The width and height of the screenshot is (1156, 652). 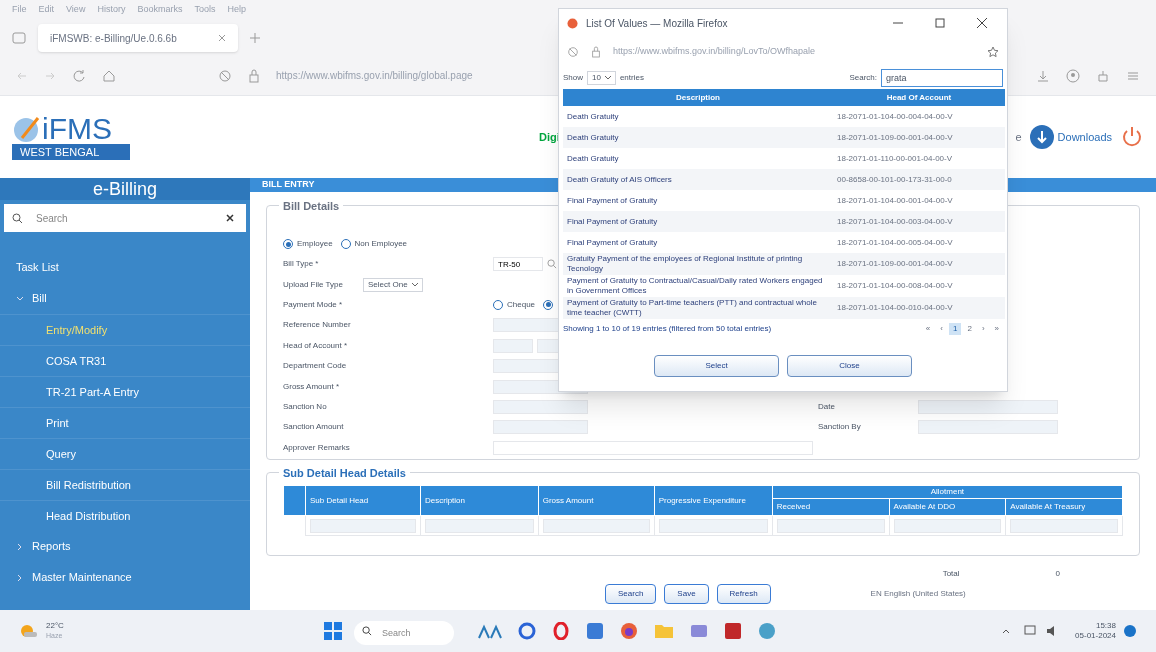 I want to click on column-header: Description, so click(x=698, y=97).